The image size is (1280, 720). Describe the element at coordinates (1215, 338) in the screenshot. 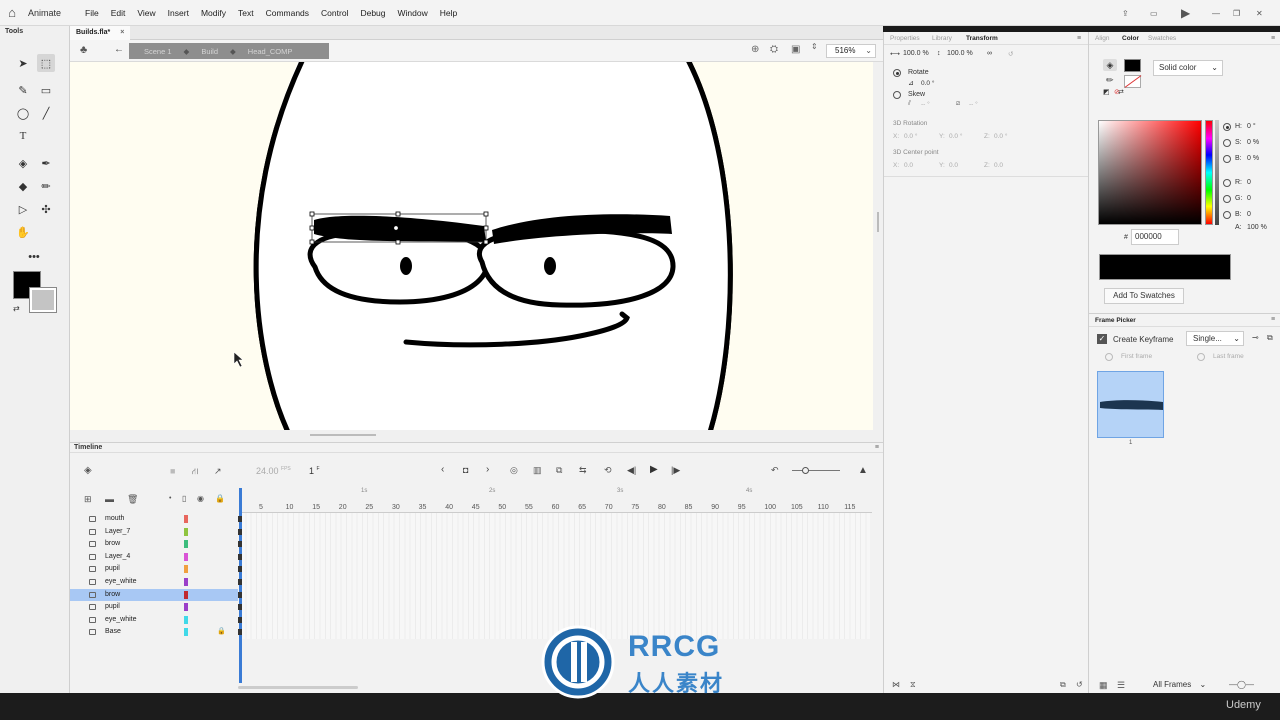

I see `frame-mode-select: Single... ⌄` at that location.